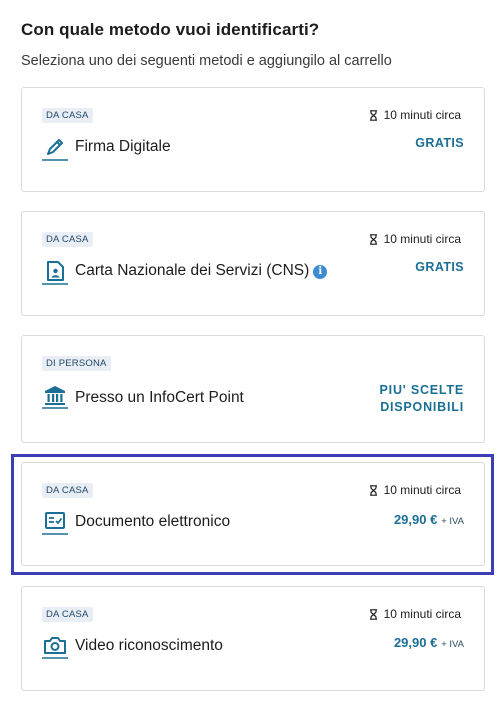  What do you see at coordinates (422, 399) in the screenshot?
I see `method-price: PIU' SCELTE DISPONIBILI` at bounding box center [422, 399].